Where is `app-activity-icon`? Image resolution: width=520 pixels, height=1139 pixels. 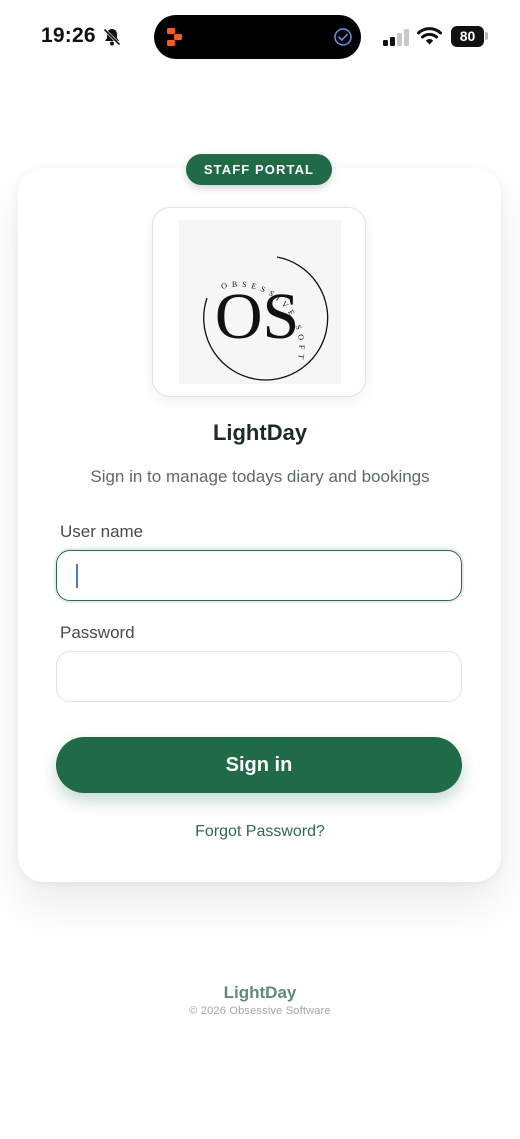
app-activity-icon is located at coordinates (174, 37).